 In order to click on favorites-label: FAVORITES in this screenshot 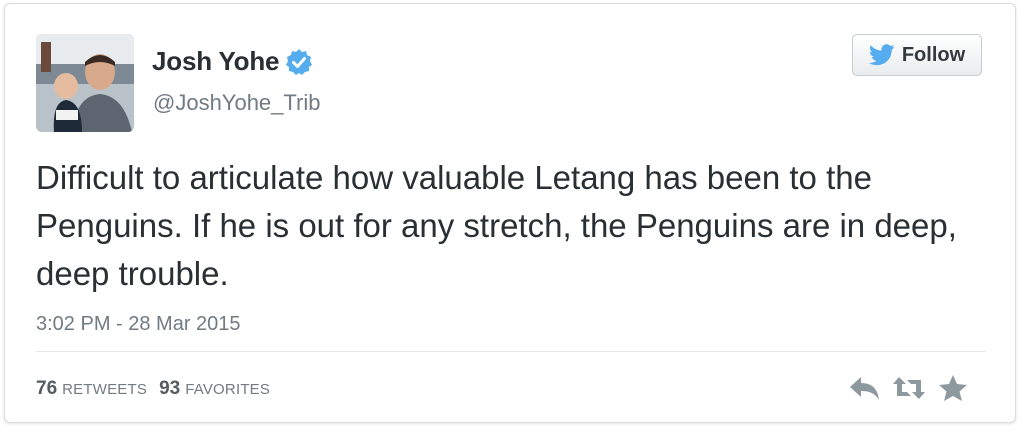, I will do `click(227, 389)`.